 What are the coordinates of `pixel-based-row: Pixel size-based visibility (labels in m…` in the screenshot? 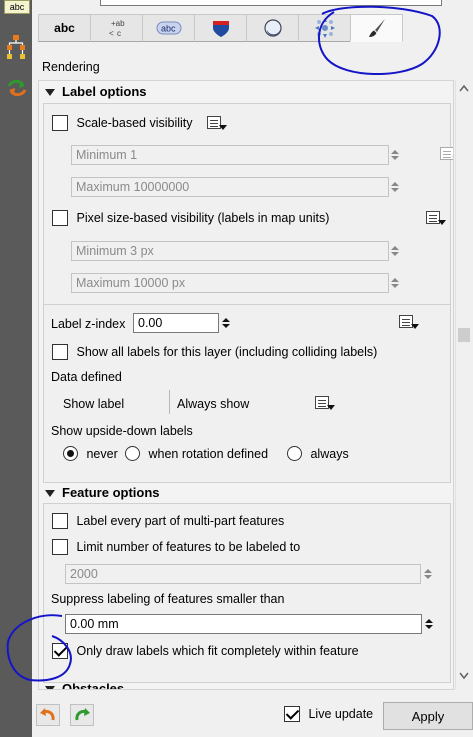 It's located at (190, 218).